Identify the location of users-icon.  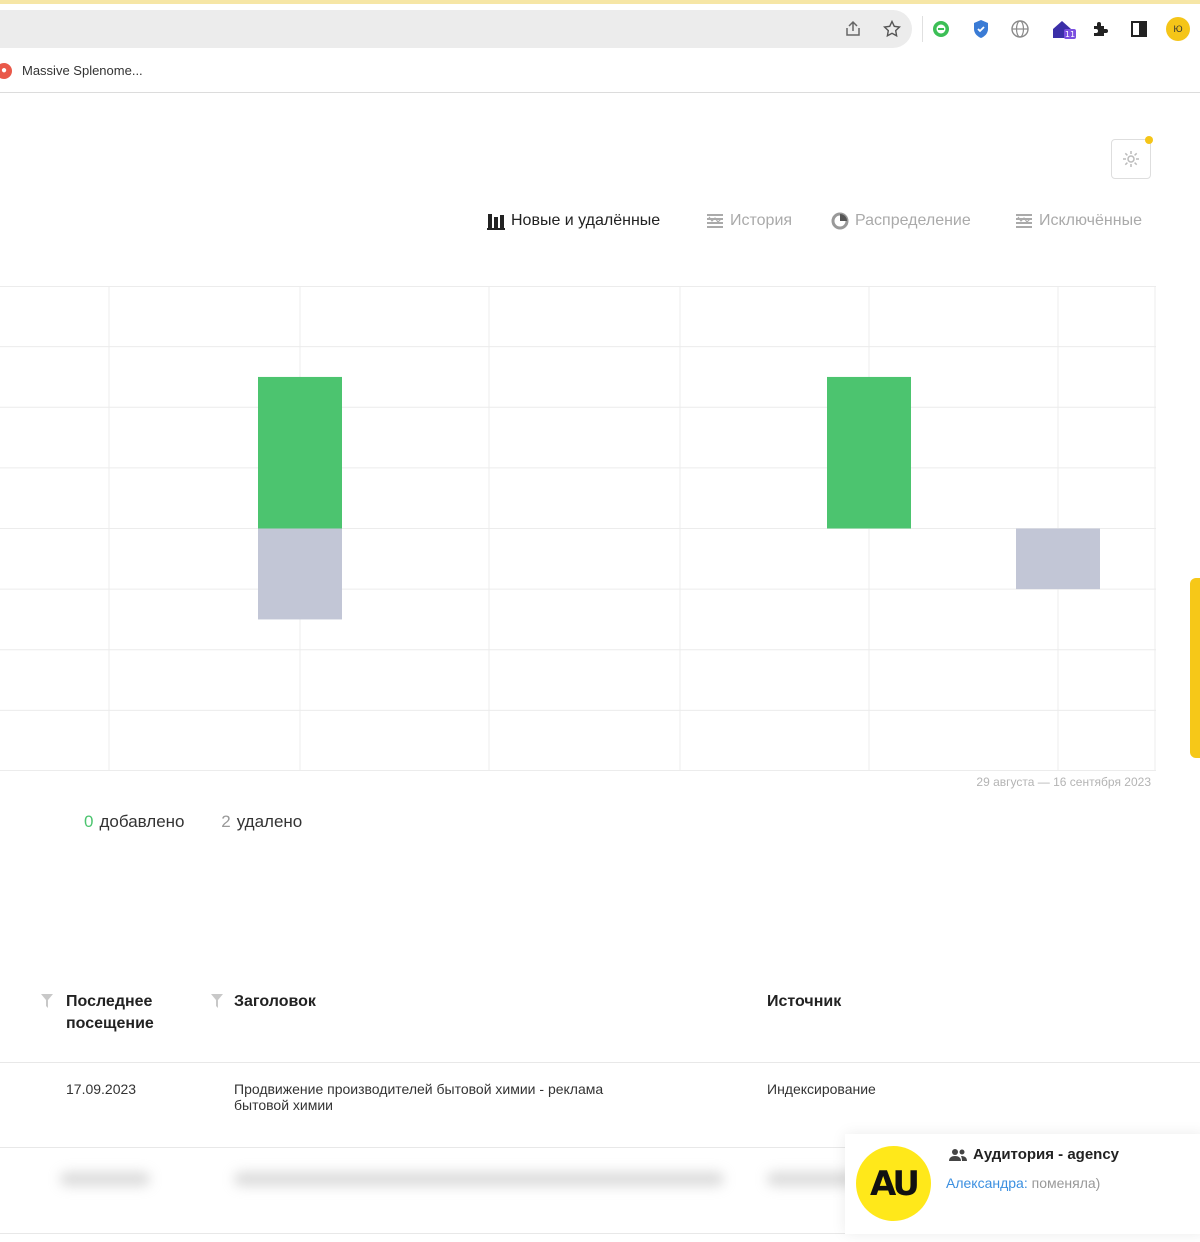
(958, 1154).